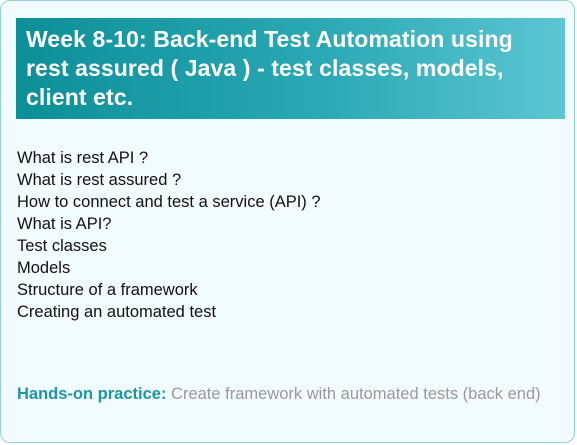 Image resolution: width=577 pixels, height=445 pixels. I want to click on hands-on-practice-label: Hands-on practice:, so click(92, 393).